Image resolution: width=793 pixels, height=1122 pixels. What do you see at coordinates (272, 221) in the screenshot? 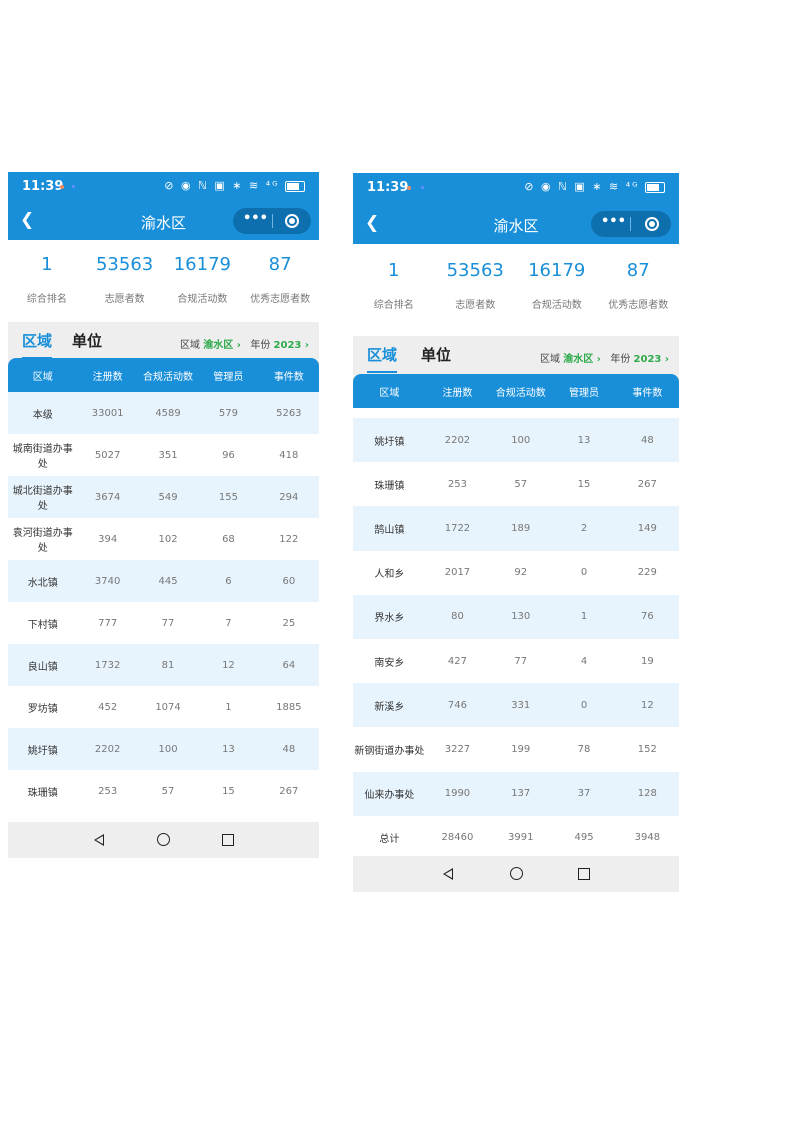
I see `mini-program-capsule: •••` at bounding box center [272, 221].